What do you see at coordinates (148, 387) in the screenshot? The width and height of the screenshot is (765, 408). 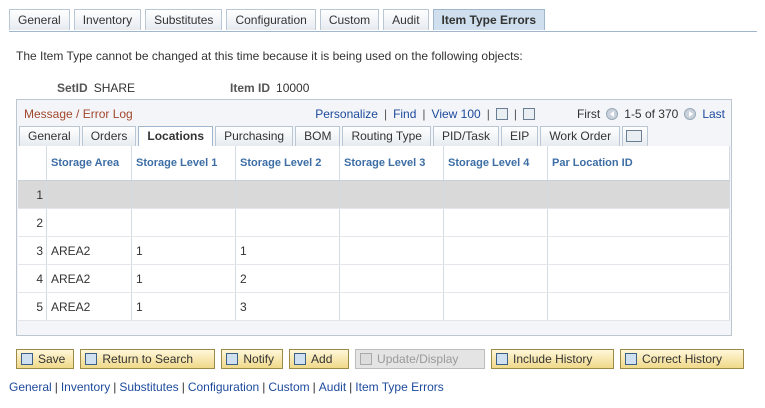 I see `bottom-link-substitutes: Substitutes` at bounding box center [148, 387].